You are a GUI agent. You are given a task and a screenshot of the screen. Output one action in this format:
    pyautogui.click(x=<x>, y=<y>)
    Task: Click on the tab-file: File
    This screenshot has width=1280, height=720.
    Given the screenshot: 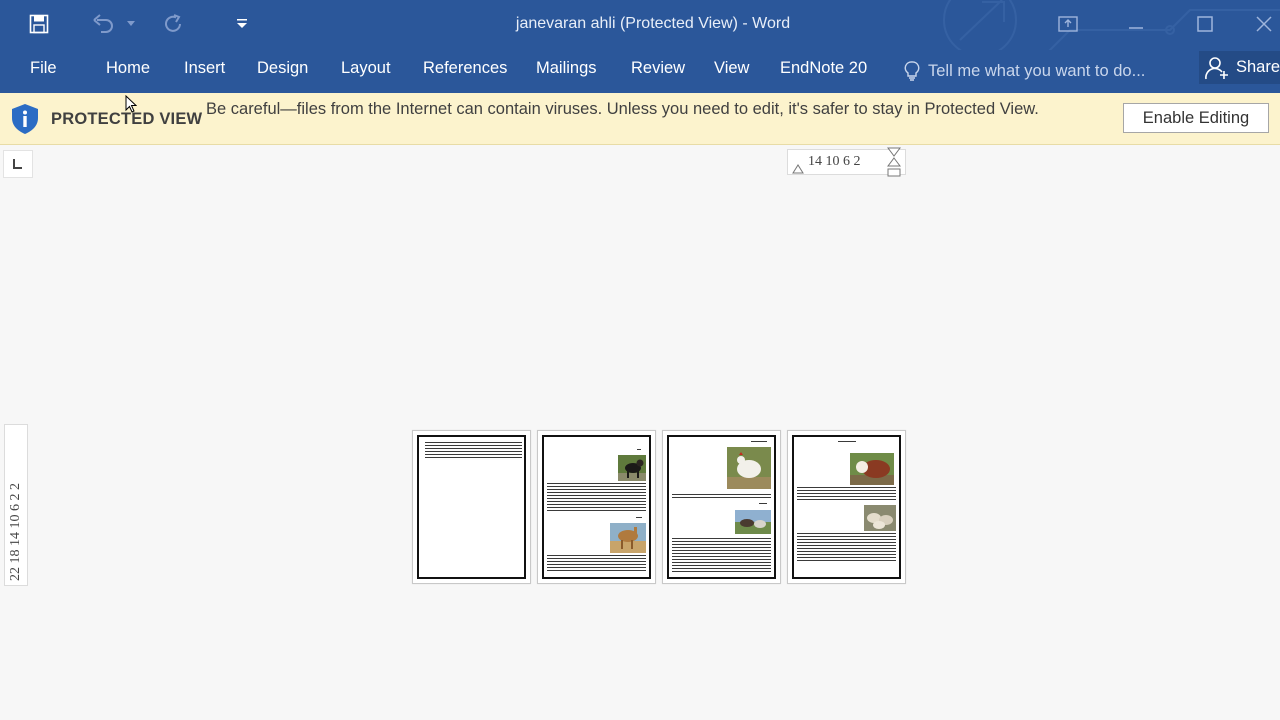 What is the action you would take?
    pyautogui.click(x=43, y=68)
    